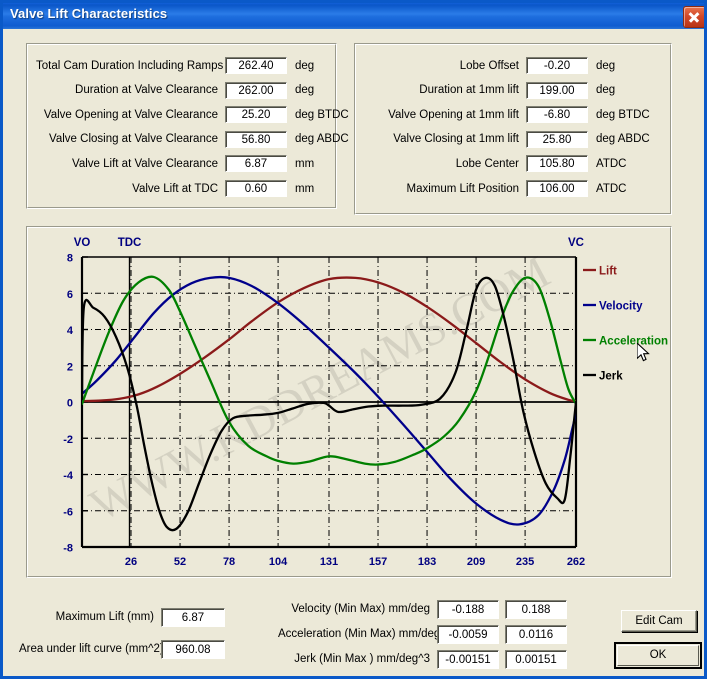 This screenshot has height=679, width=707. I want to click on acceleration-max-value: 0.0116, so click(536, 634).